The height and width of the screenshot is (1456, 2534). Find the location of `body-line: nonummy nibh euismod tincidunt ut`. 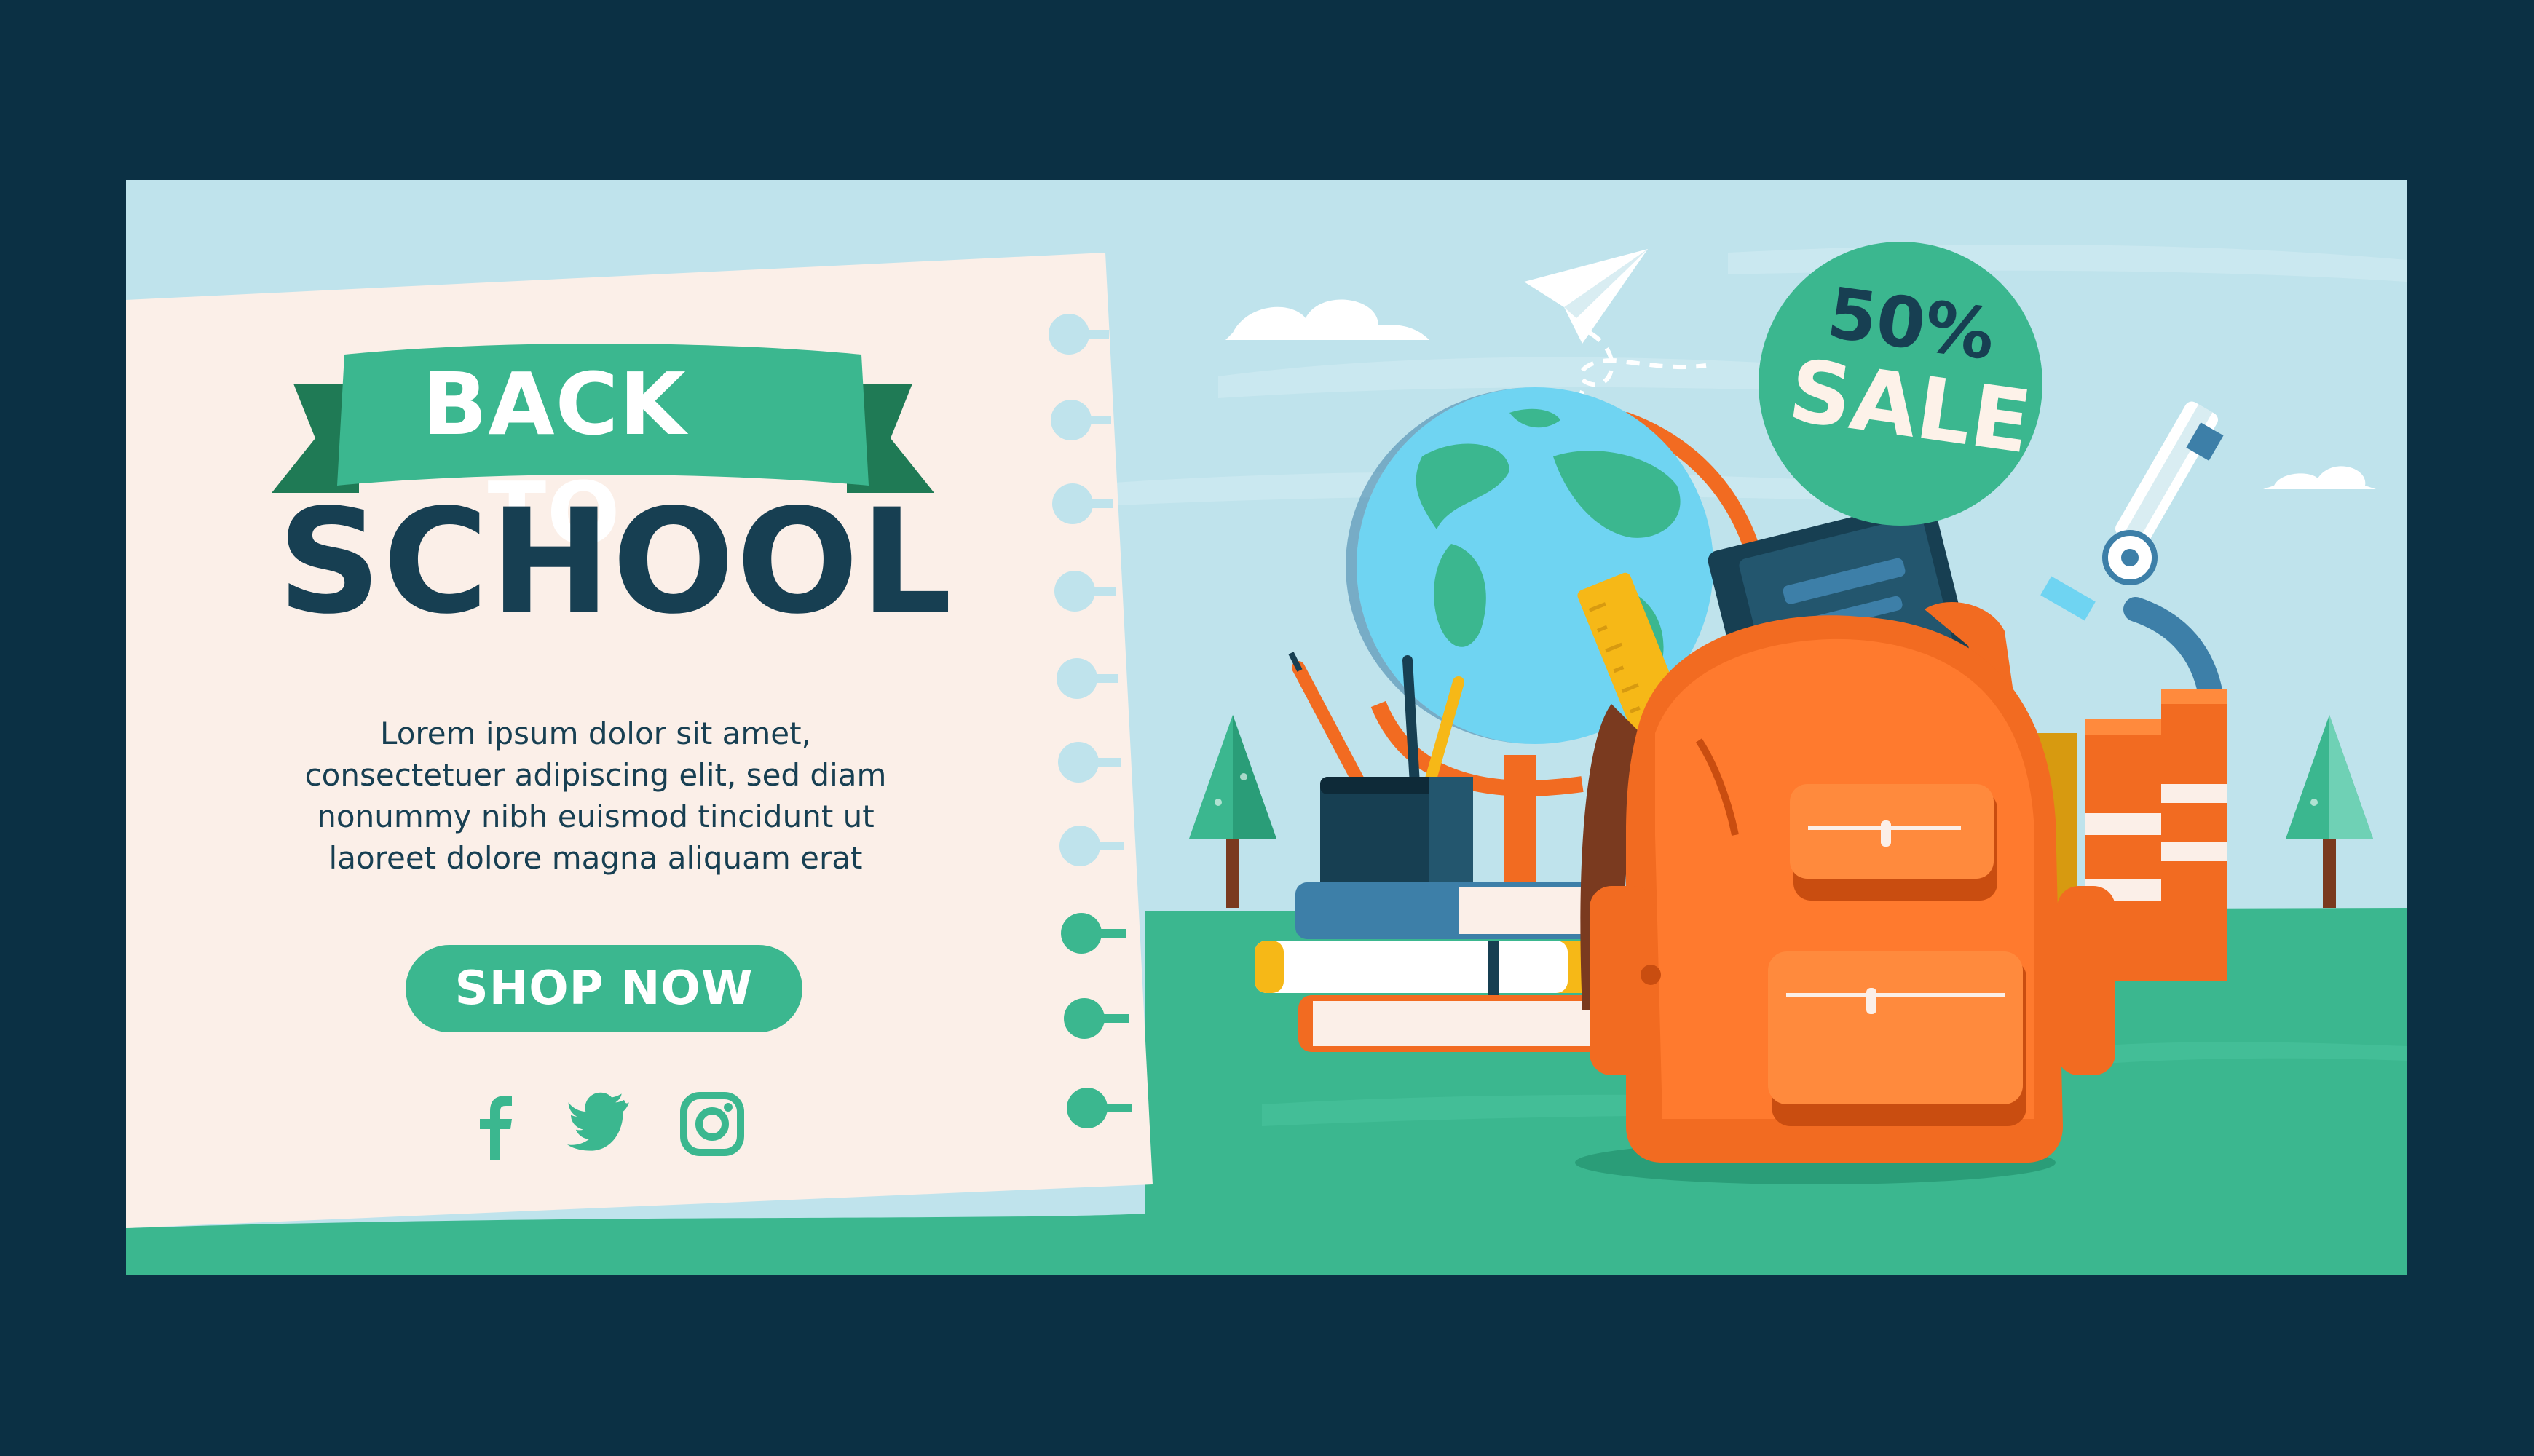

body-line: nonummy nibh euismod tincidunt ut is located at coordinates (596, 816).